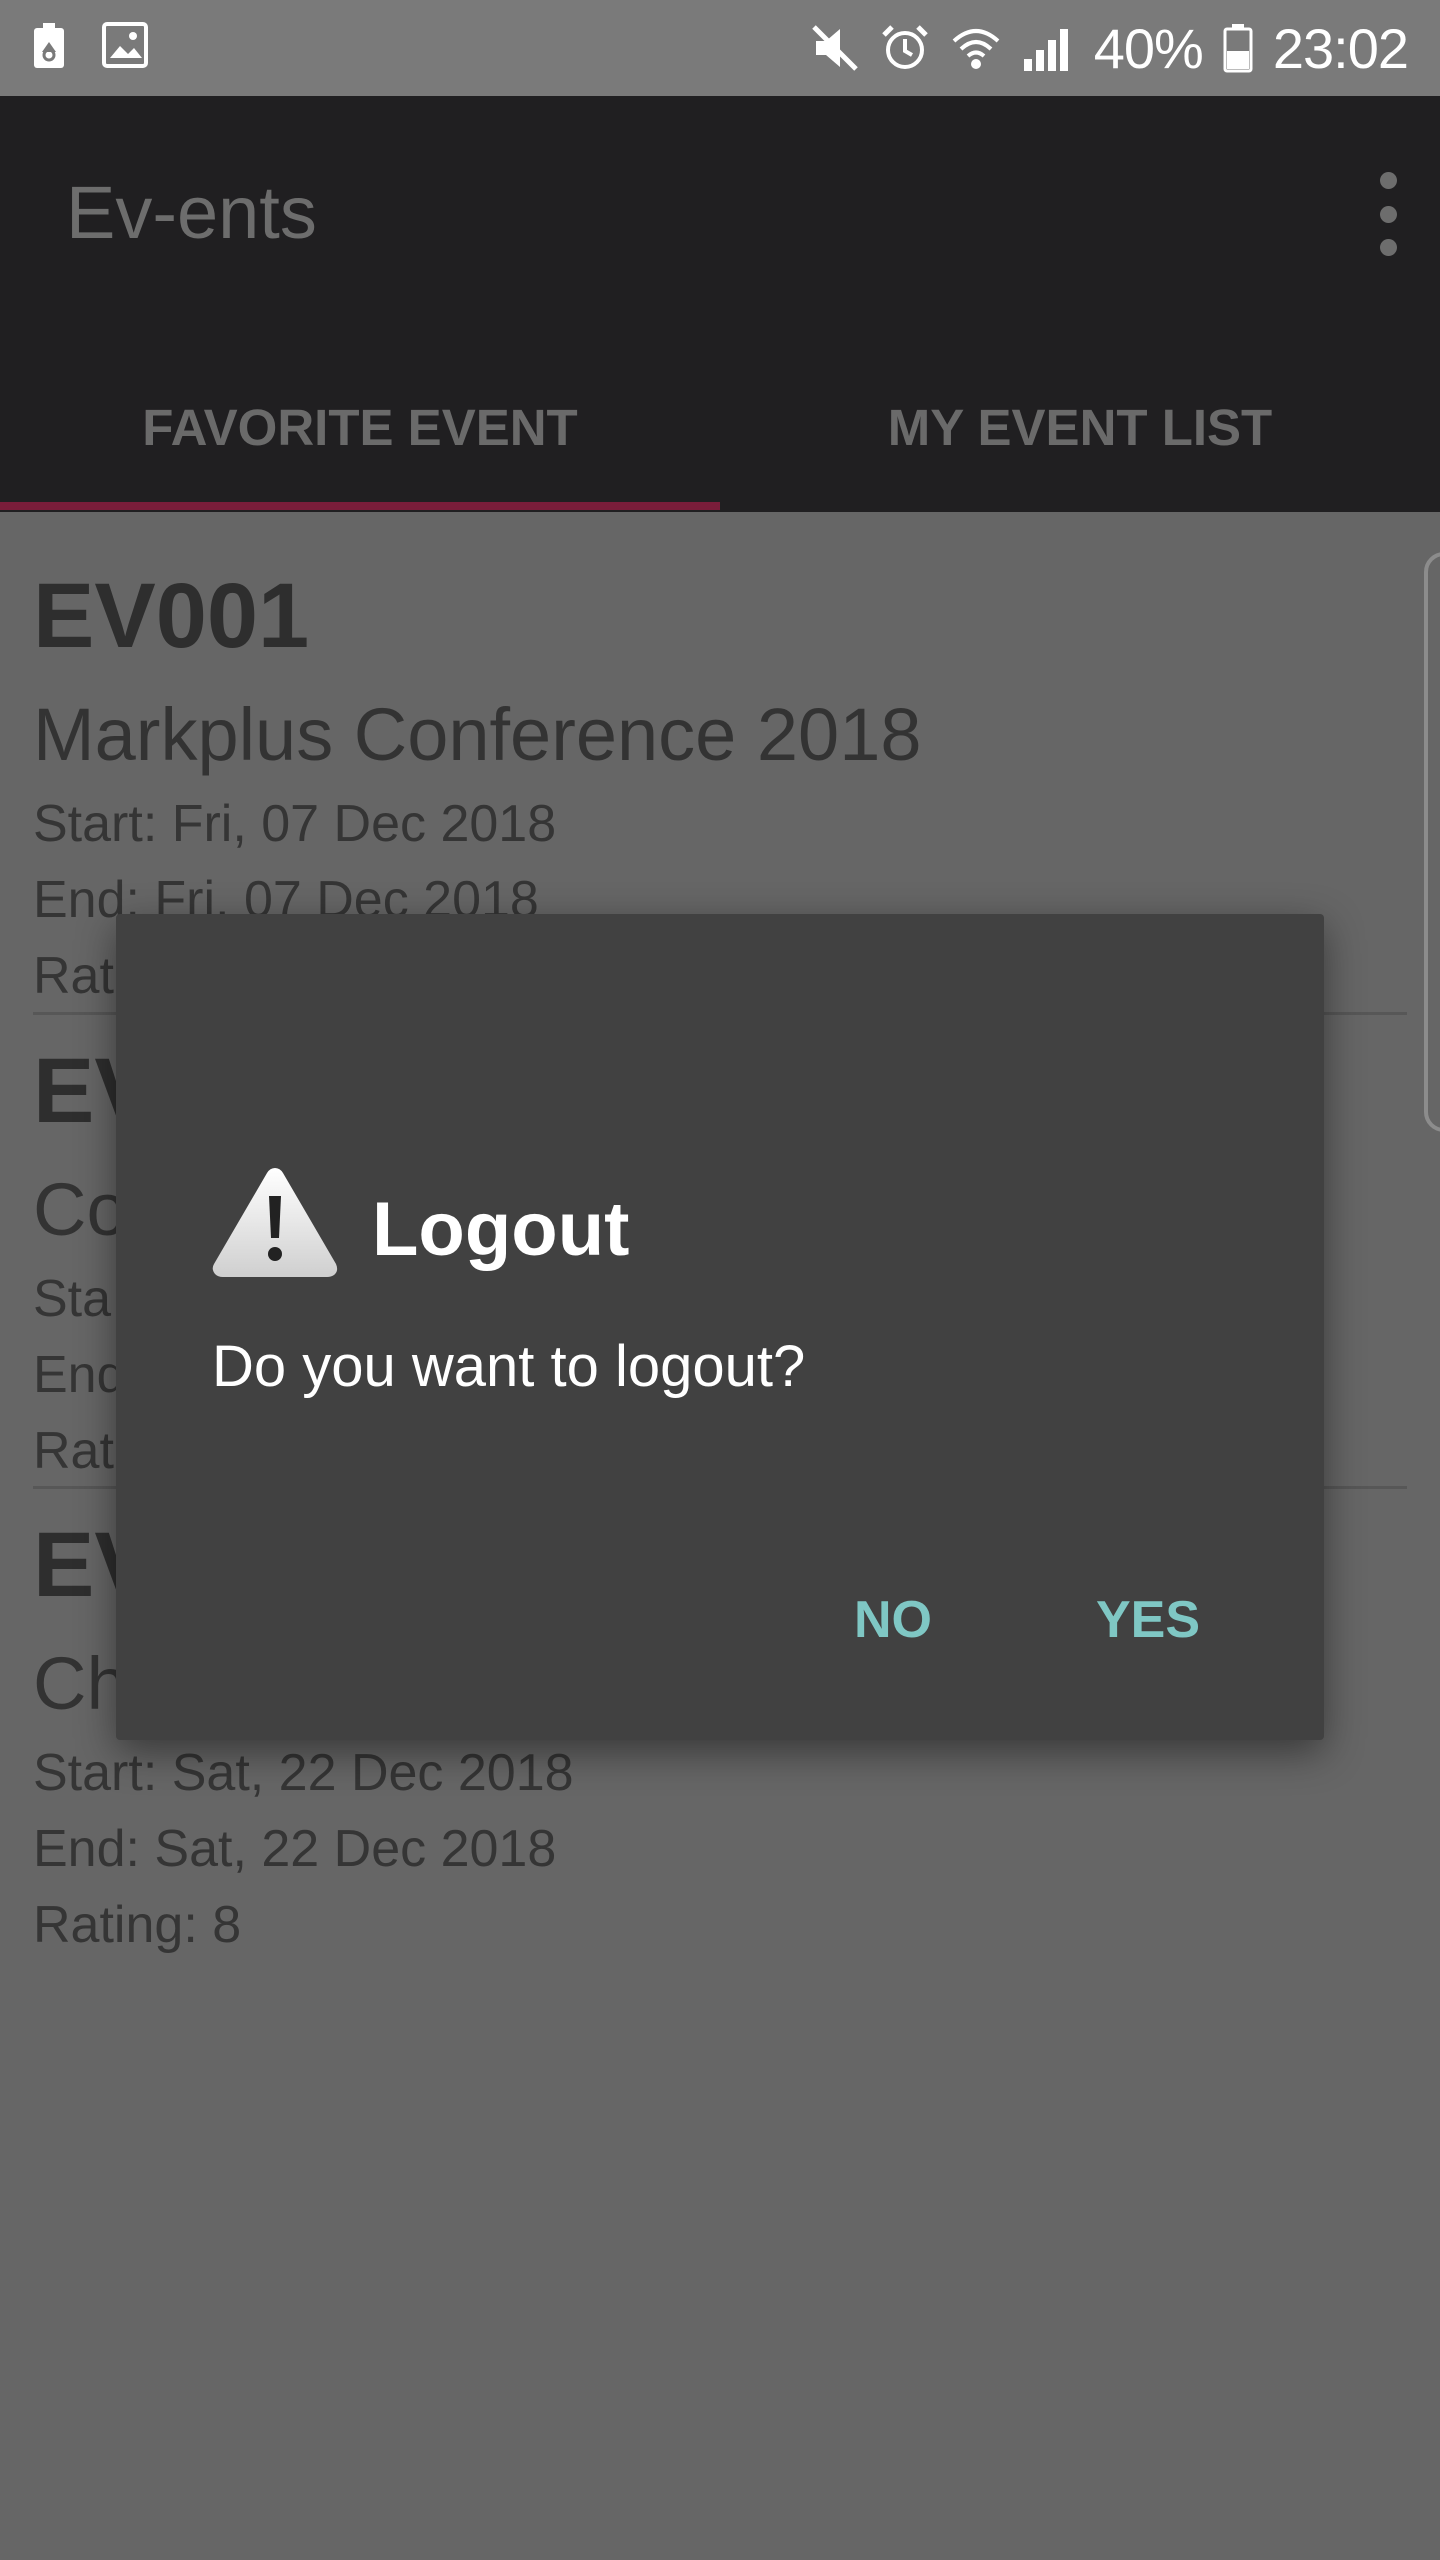 This screenshot has height=2560, width=1440. I want to click on no-button: NO, so click(893, 1620).